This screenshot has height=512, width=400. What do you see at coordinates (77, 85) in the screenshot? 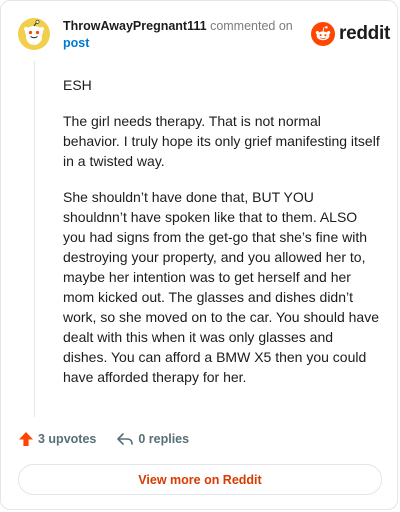
I see `comment-paragraph: ESH` at bounding box center [77, 85].